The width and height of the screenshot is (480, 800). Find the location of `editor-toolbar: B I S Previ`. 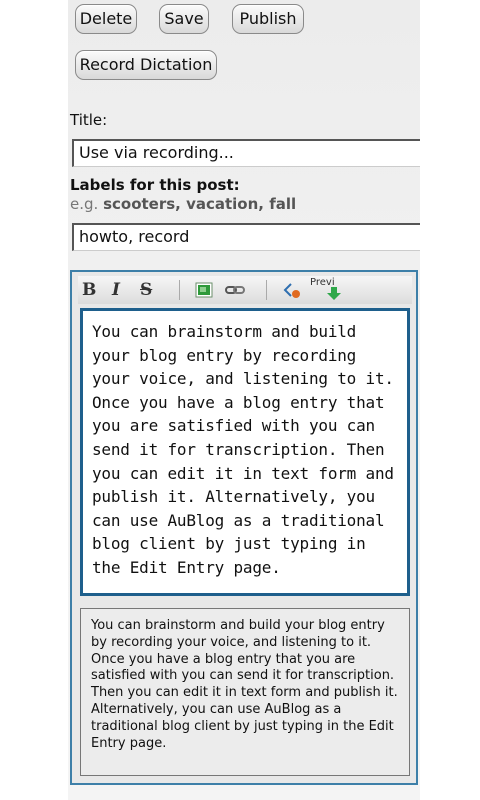

editor-toolbar: B I S Previ is located at coordinates (245, 290).